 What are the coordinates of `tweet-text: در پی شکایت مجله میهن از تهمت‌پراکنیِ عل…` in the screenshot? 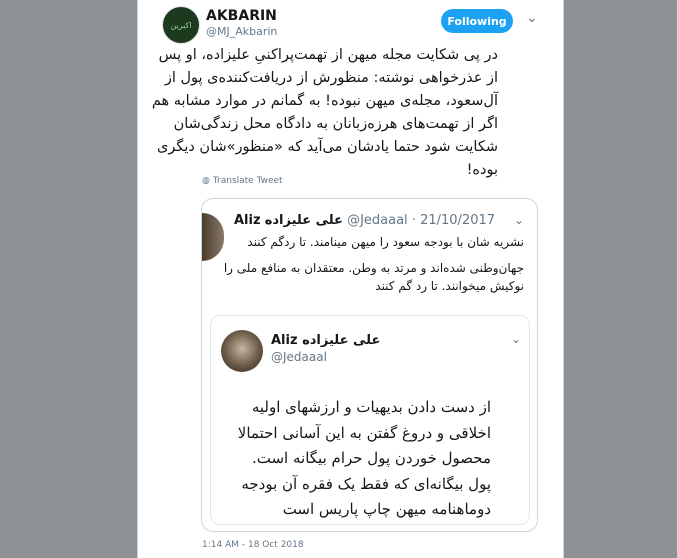 It's located at (324, 112).